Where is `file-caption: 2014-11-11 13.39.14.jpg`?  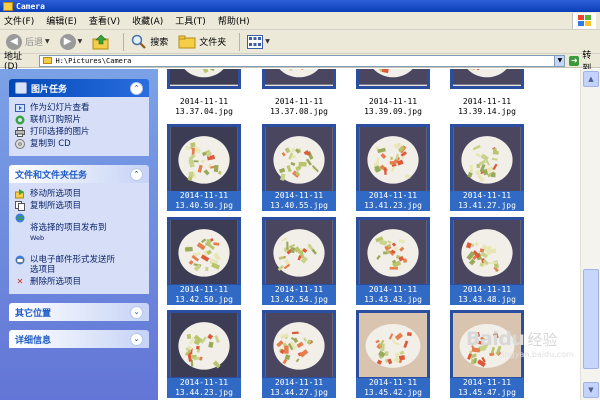 file-caption: 2014-11-11 13.39.14.jpg is located at coordinates (487, 107).